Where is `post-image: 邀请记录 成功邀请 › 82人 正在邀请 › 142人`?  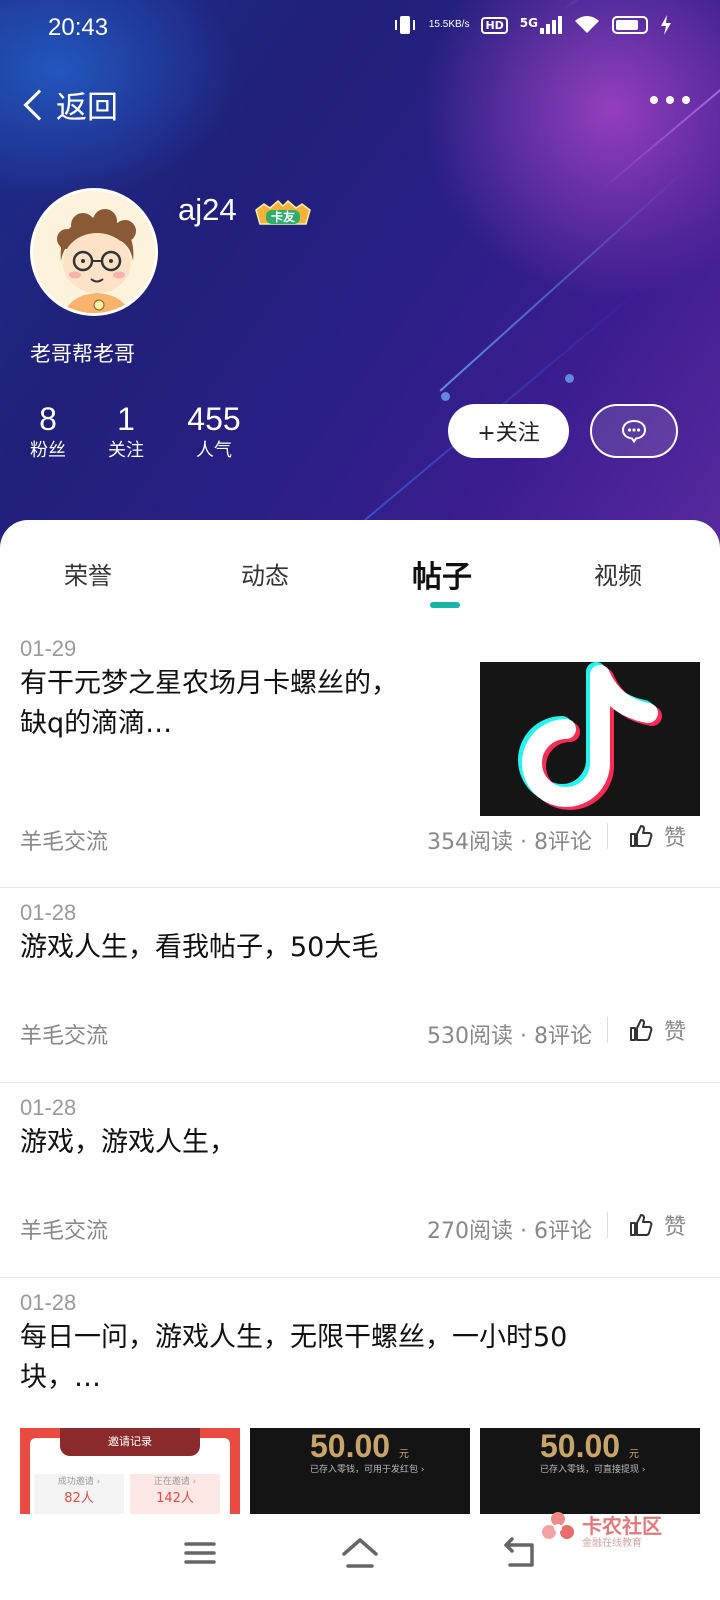
post-image: 邀请记录 成功邀请 › 82人 正在邀请 › 142人 is located at coordinates (130, 1471).